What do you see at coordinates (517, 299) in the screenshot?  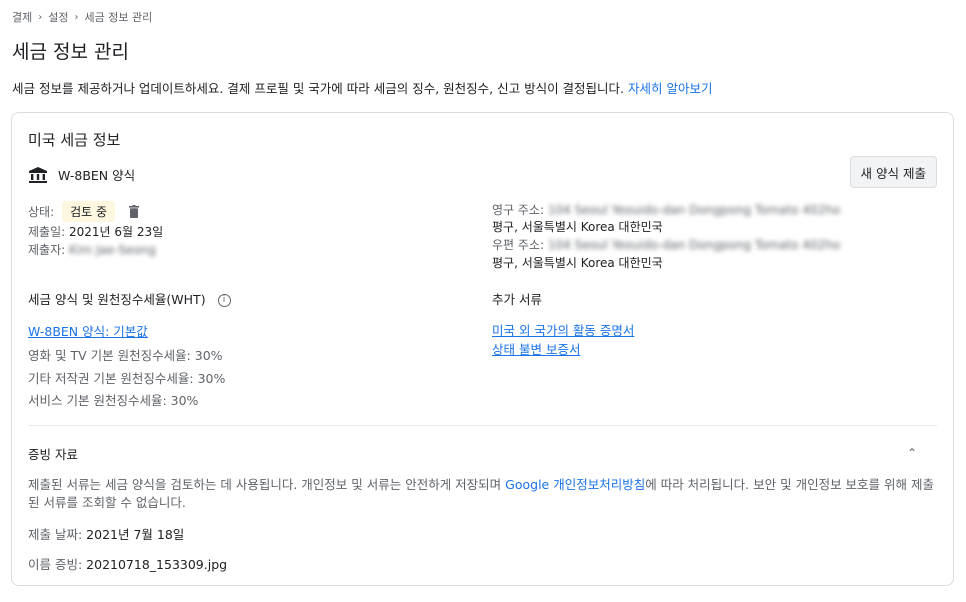 I see `extra-docs-label: 추가 서류` at bounding box center [517, 299].